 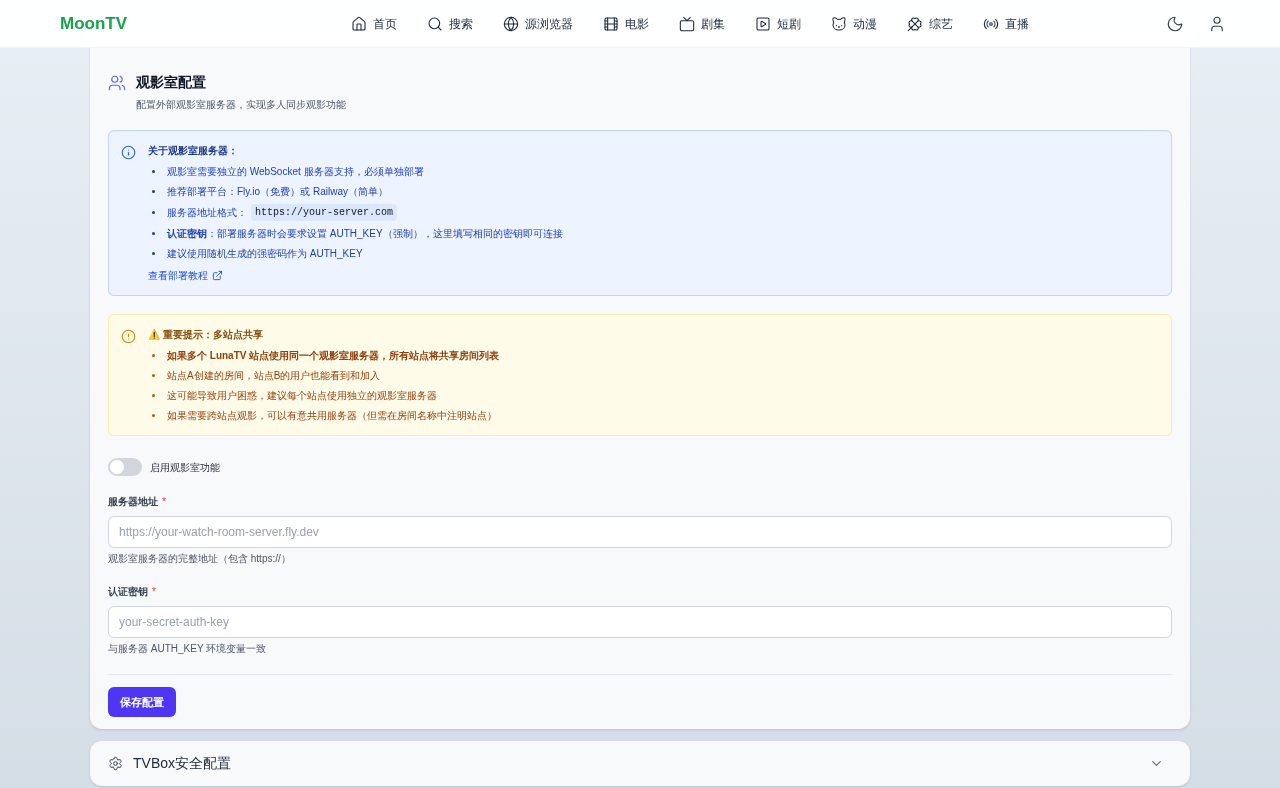 What do you see at coordinates (702, 23) in the screenshot?
I see `nav-link: 剧集` at bounding box center [702, 23].